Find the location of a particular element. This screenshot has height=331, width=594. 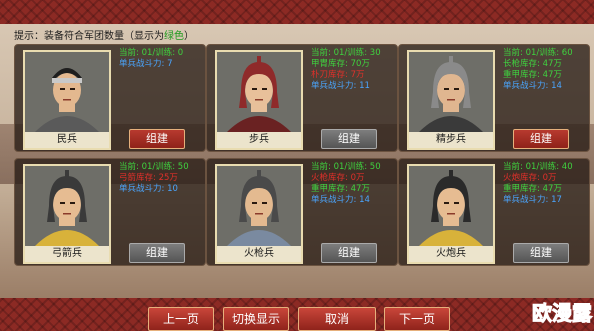

unit-portrait: 民兵 is located at coordinates (67, 100).